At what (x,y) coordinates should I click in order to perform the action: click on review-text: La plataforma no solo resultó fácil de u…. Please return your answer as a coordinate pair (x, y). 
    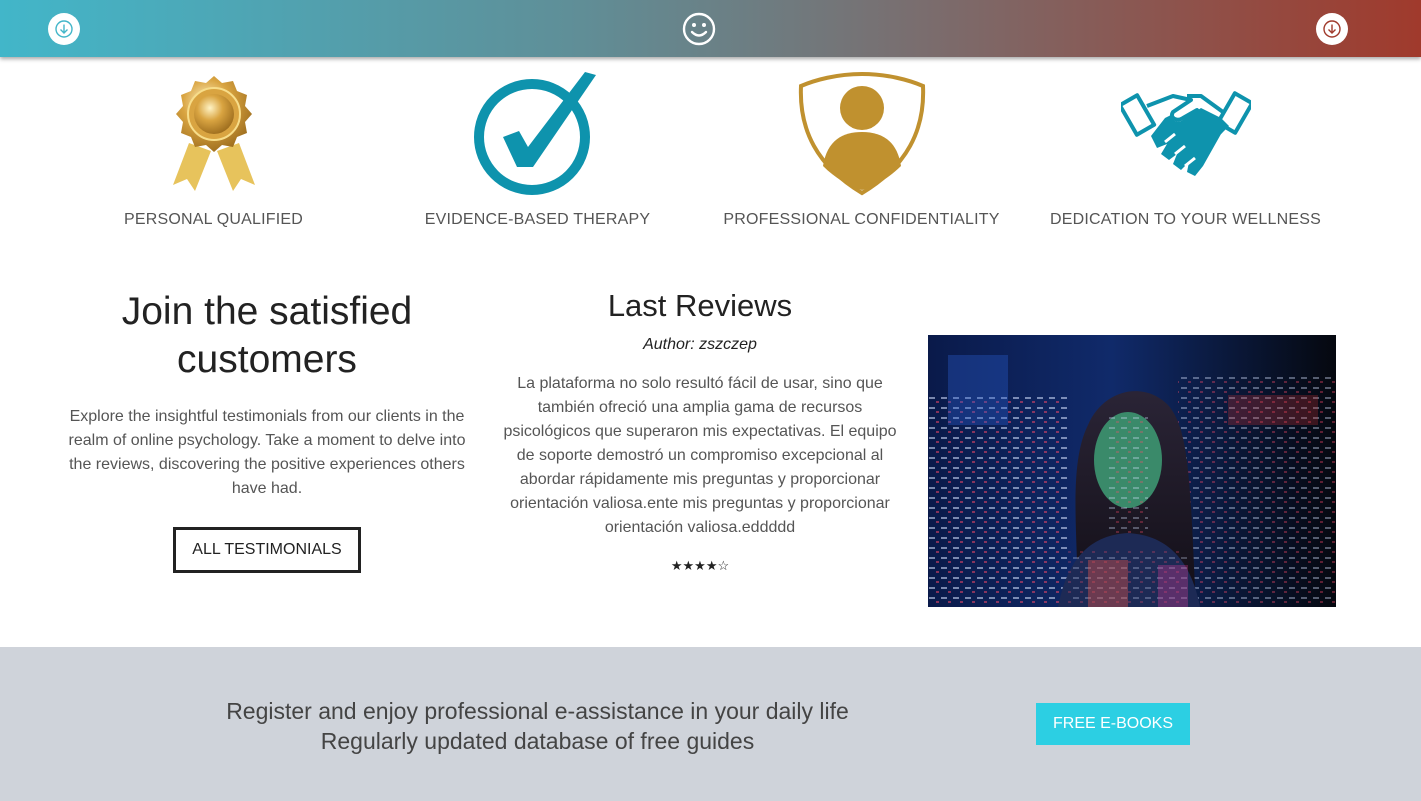
    Looking at the image, I should click on (700, 455).